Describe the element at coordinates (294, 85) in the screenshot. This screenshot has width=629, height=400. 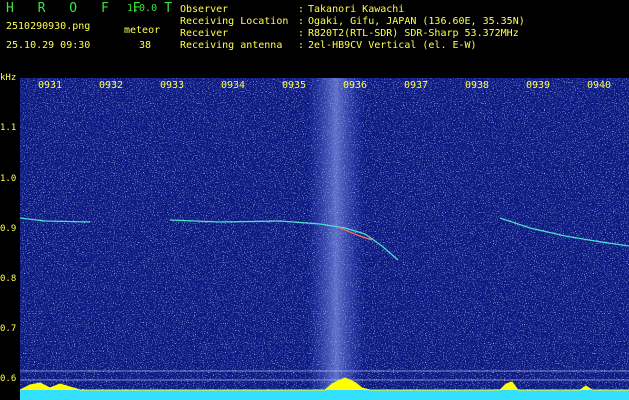
I see `x-tick-label: 0935` at that location.